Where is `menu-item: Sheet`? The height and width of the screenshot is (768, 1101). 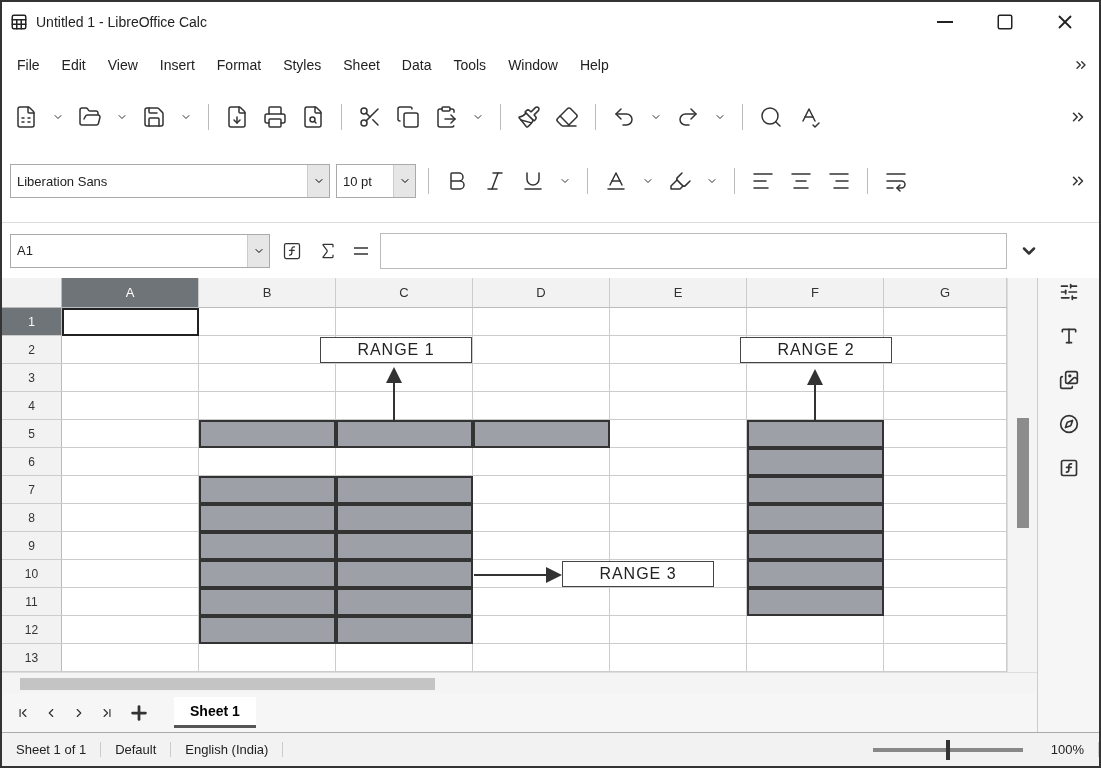 menu-item: Sheet is located at coordinates (361, 65).